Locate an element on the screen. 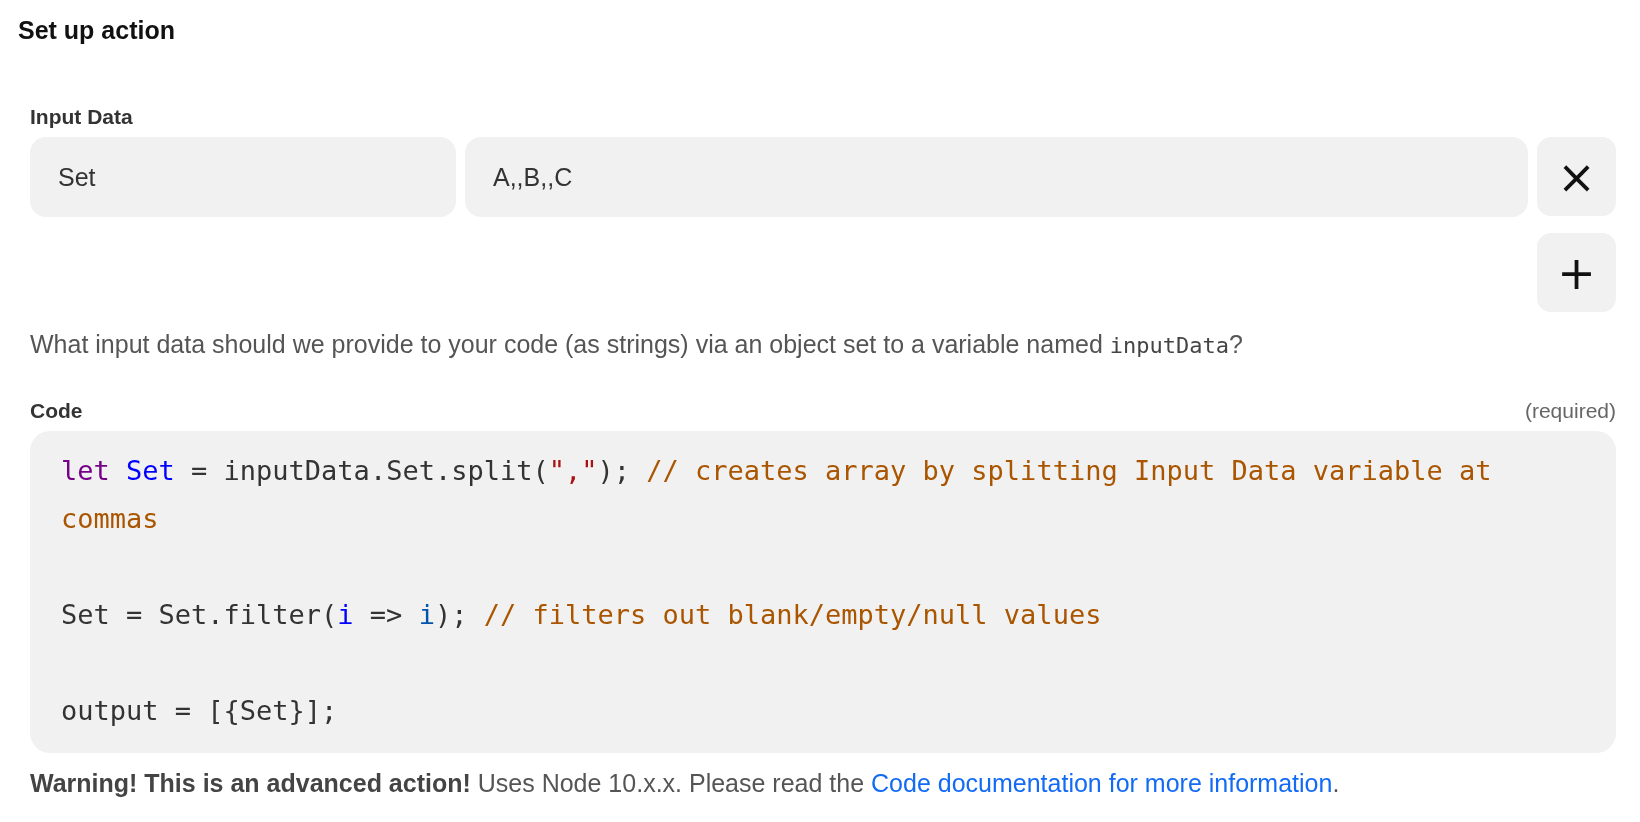 The image size is (1640, 822). field-label: Code is located at coordinates (56, 411).